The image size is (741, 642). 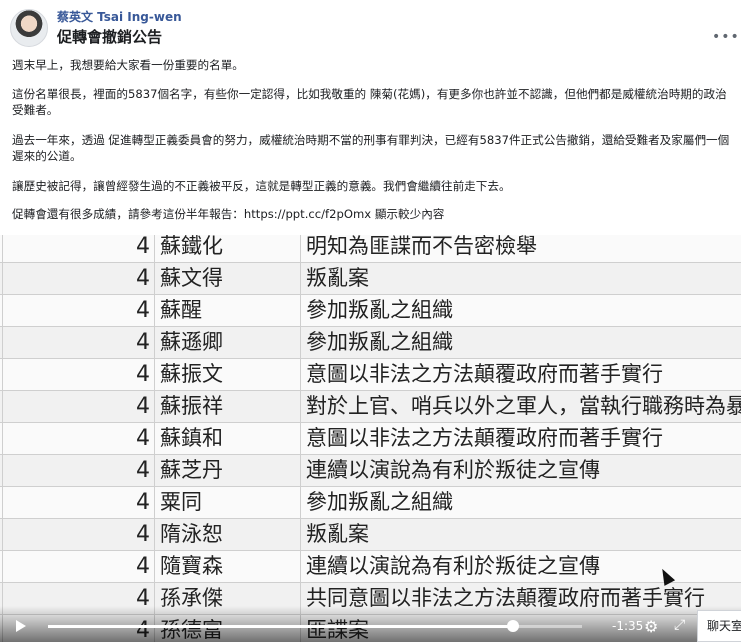 I want to click on cell-name: 蘇鎮和, so click(x=191, y=438).